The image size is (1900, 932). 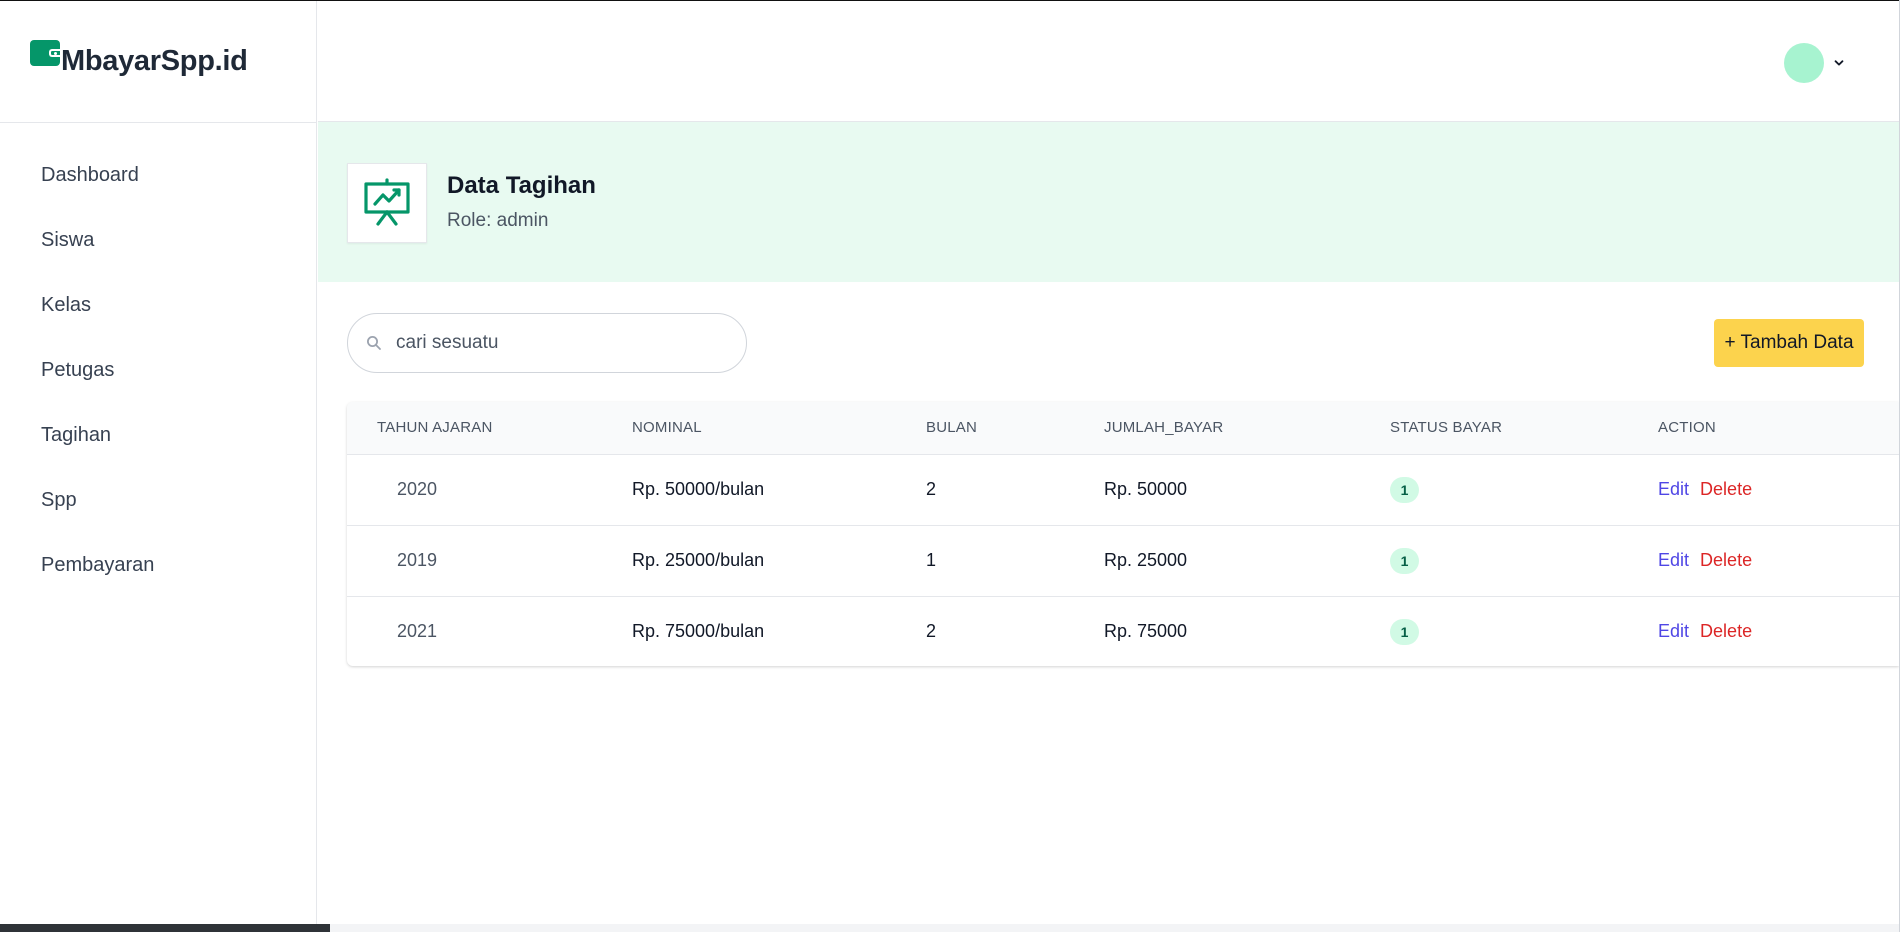 What do you see at coordinates (1839, 63) in the screenshot?
I see `chevron-down-icon` at bounding box center [1839, 63].